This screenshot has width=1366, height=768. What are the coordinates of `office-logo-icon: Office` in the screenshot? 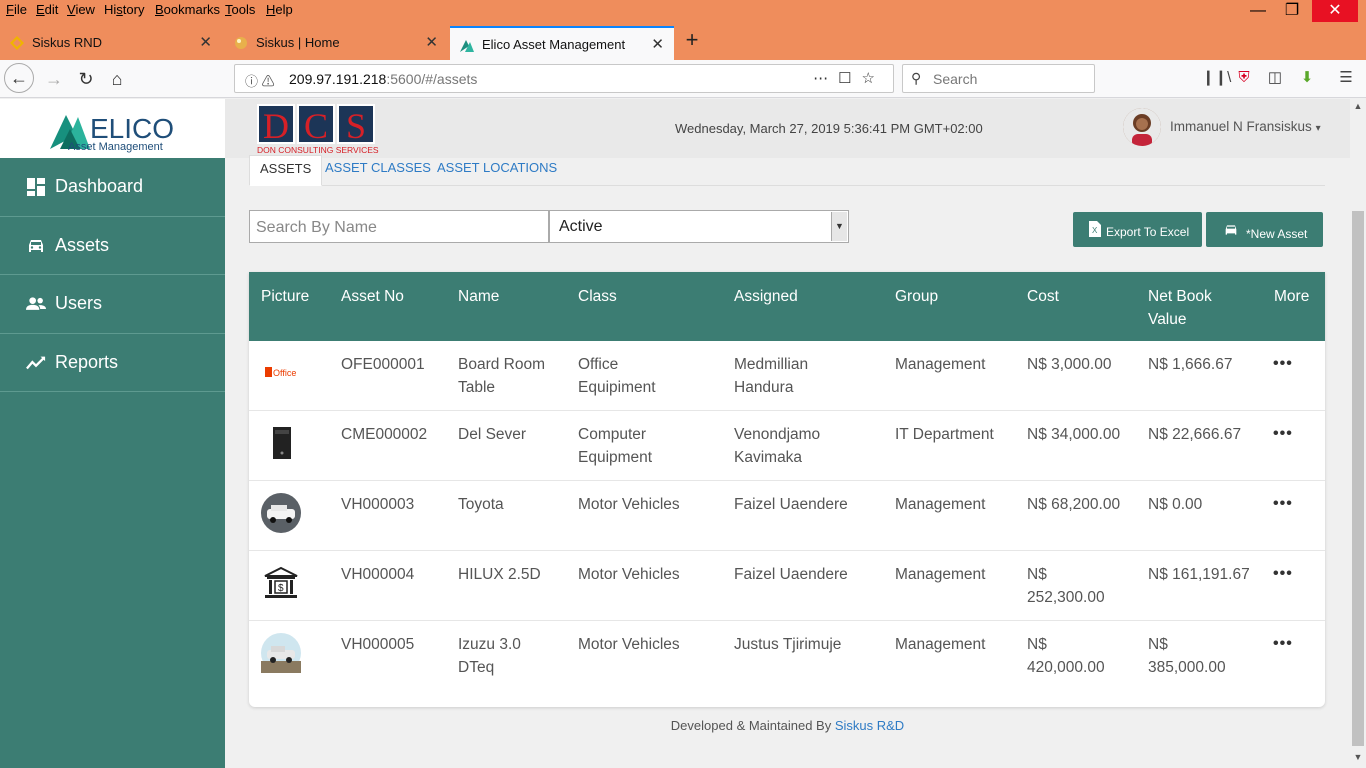 It's located at (281, 373).